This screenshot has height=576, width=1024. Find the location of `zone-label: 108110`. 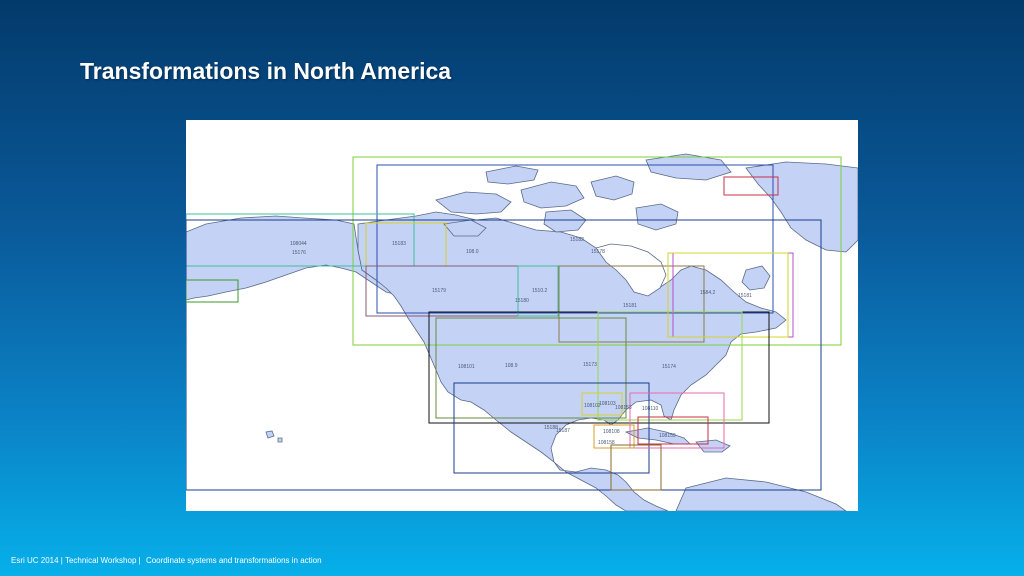

zone-label: 108110 is located at coordinates (650, 409).